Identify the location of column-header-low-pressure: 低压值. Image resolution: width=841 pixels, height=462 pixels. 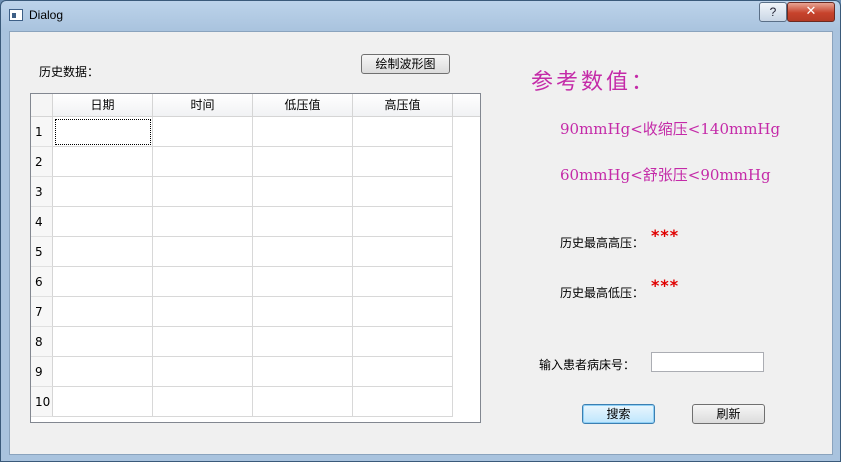
(303, 105).